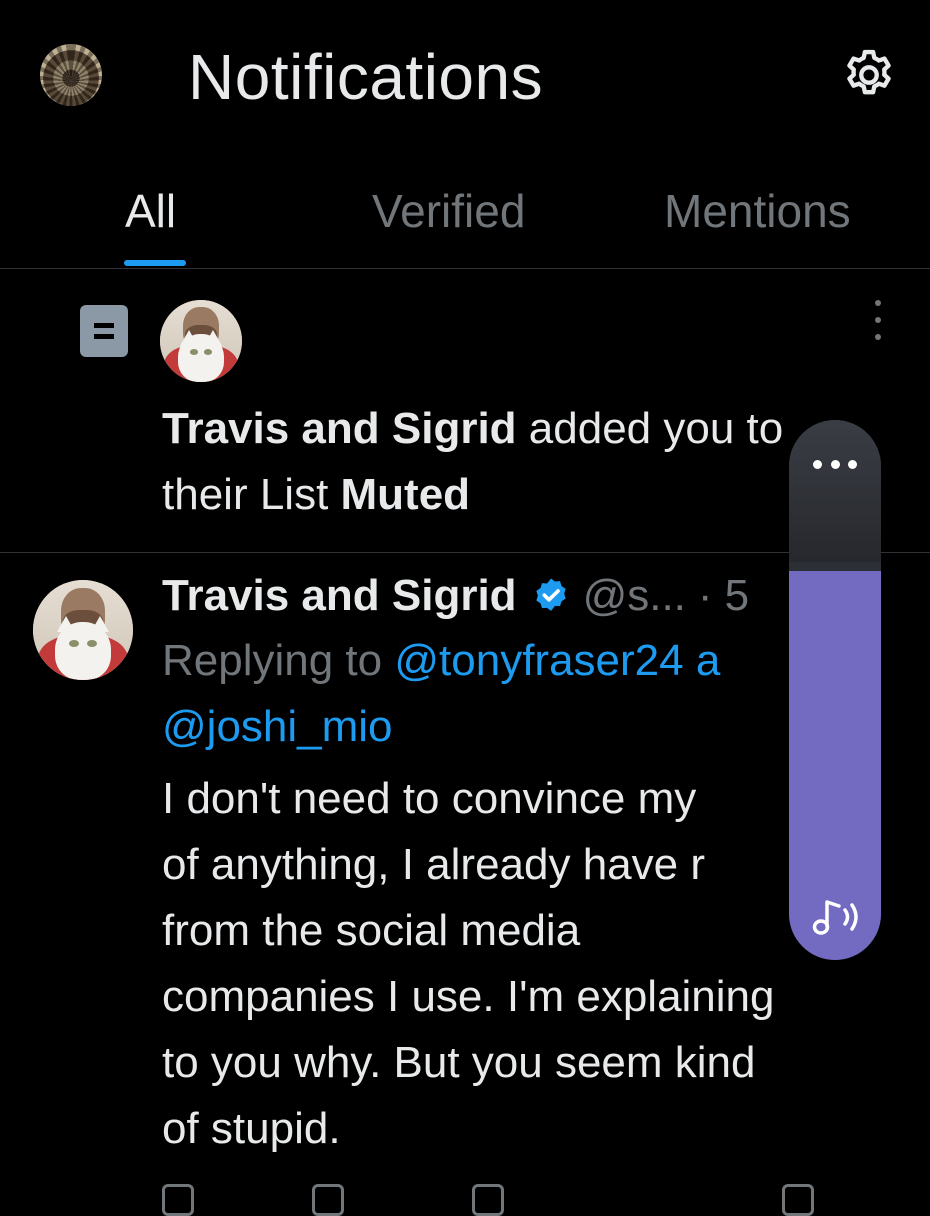 Image resolution: width=930 pixels, height=1216 pixels. Describe the element at coordinates (878, 320) in the screenshot. I see `more-vertical-icon` at that location.